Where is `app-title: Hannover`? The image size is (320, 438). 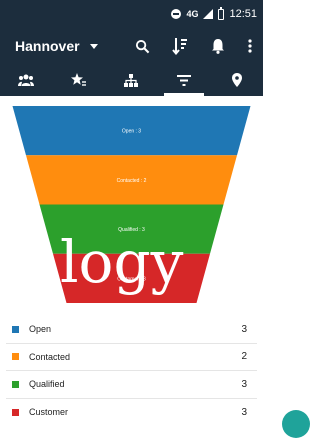 app-title: Hannover is located at coordinates (47, 46).